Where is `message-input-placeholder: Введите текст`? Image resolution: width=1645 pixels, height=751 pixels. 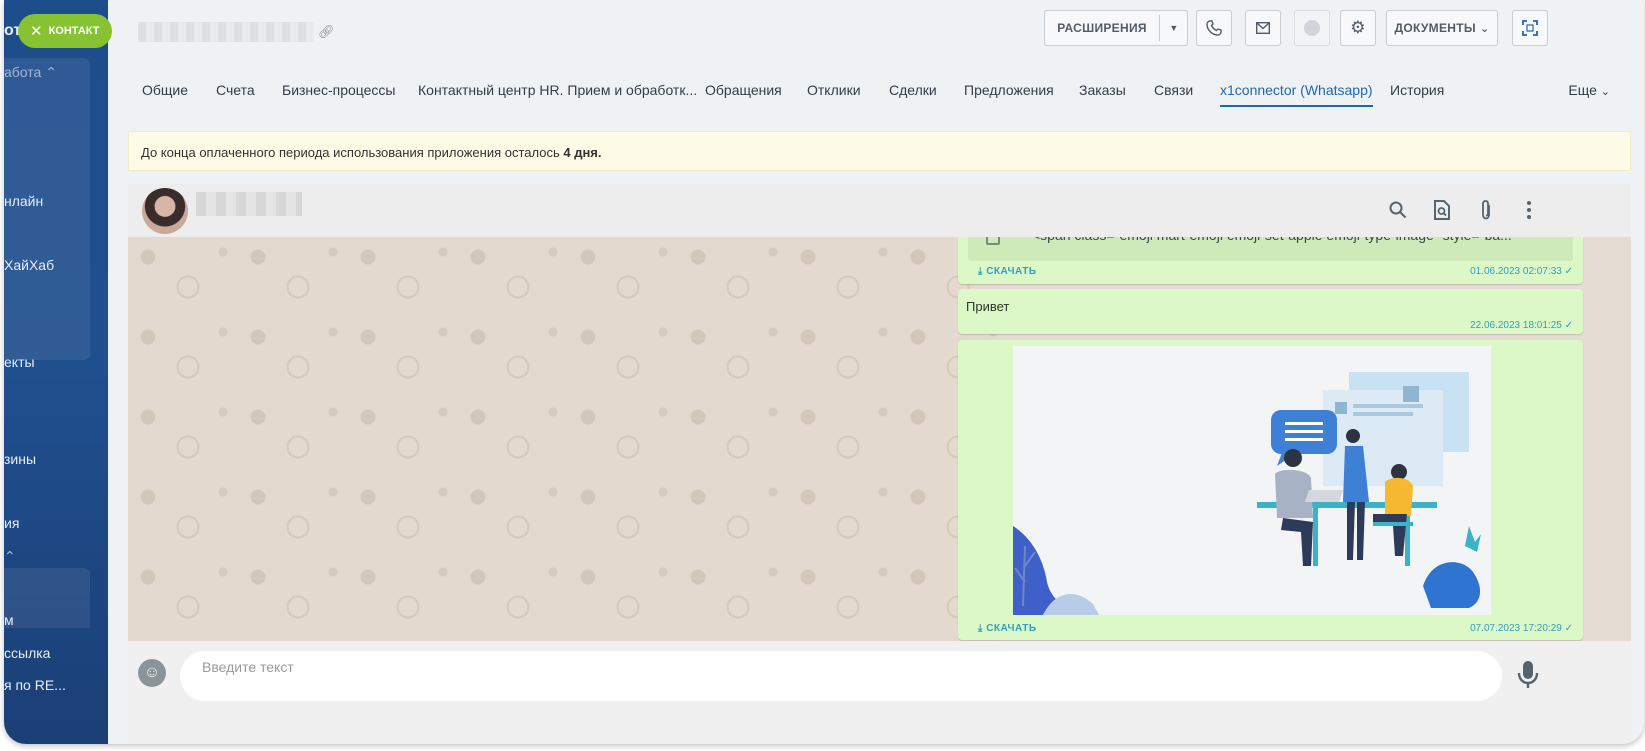 message-input-placeholder: Введите текст is located at coordinates (248, 667).